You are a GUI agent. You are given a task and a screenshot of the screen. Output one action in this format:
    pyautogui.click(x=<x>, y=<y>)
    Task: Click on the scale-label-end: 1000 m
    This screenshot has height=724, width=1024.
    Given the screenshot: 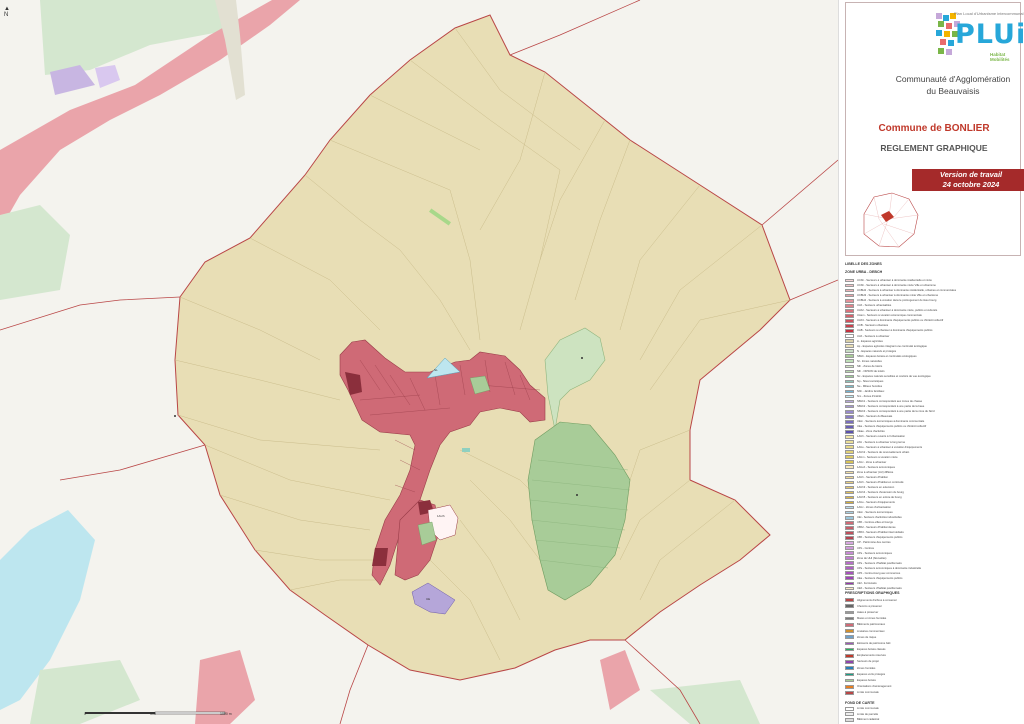 What is the action you would take?
    pyautogui.click(x=226, y=714)
    